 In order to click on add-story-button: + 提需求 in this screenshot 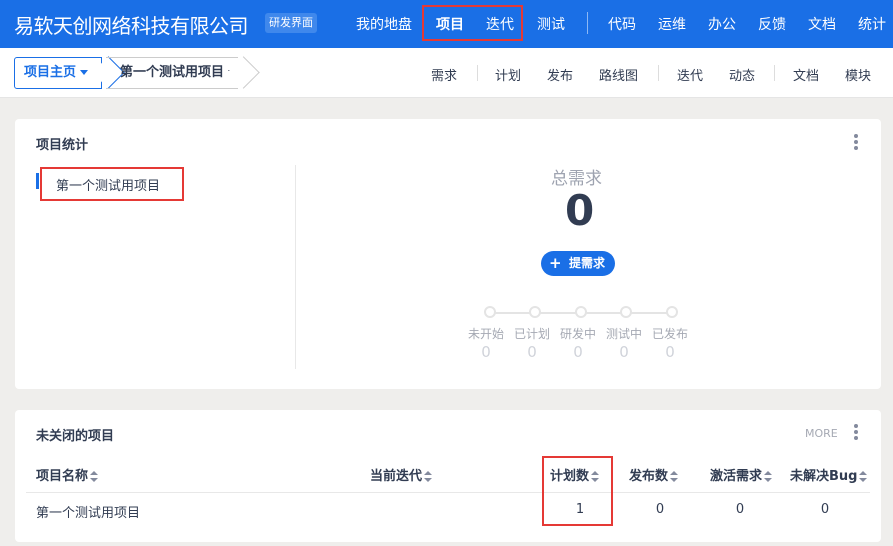, I will do `click(578, 263)`.